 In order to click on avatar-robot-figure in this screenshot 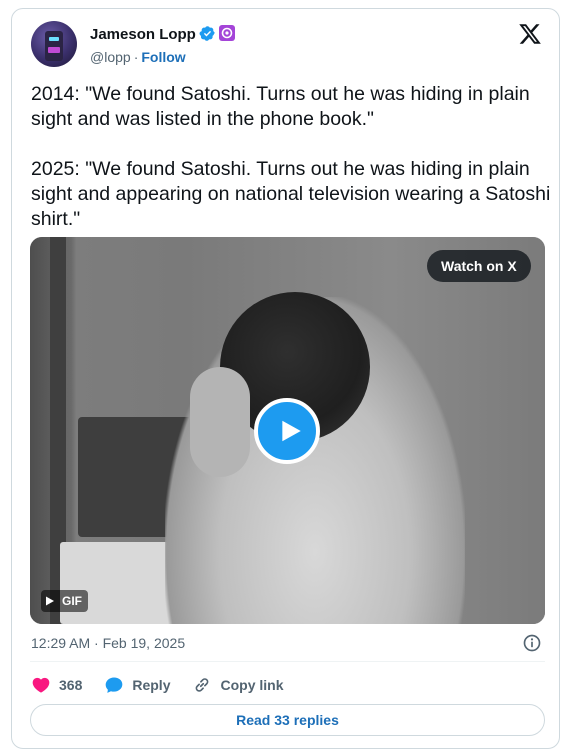, I will do `click(54, 46)`.